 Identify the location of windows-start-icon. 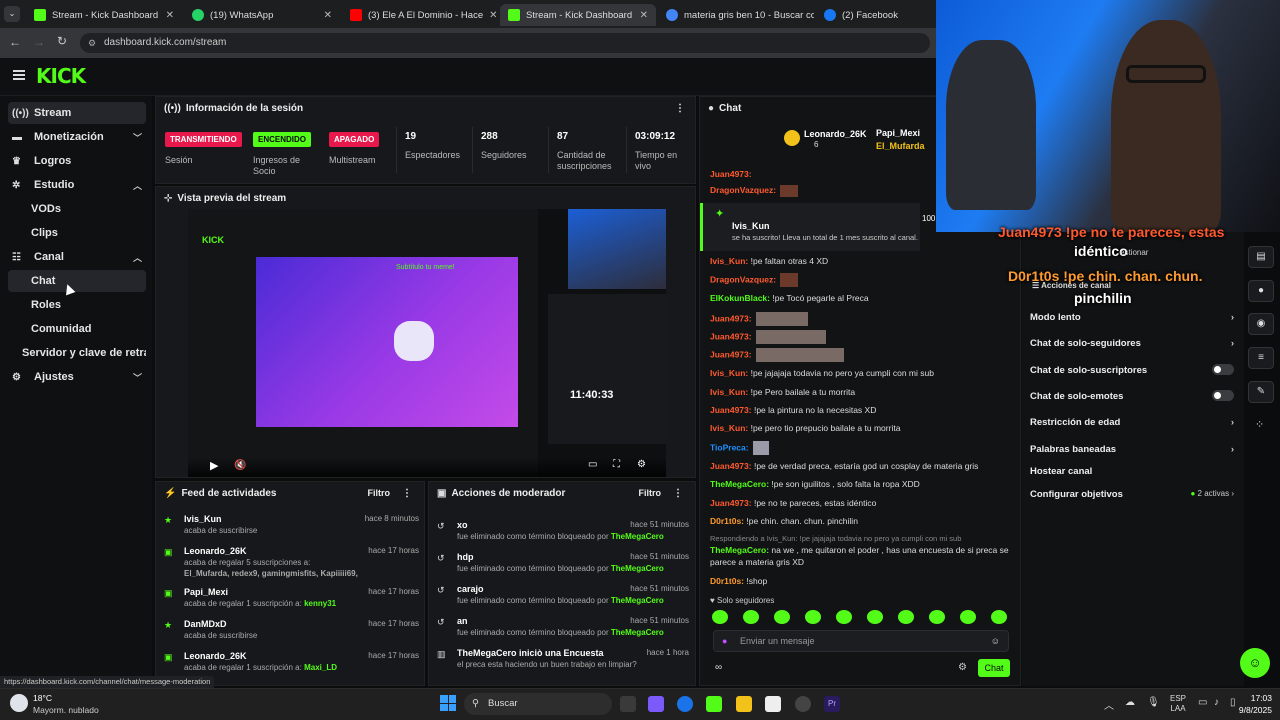
(448, 703).